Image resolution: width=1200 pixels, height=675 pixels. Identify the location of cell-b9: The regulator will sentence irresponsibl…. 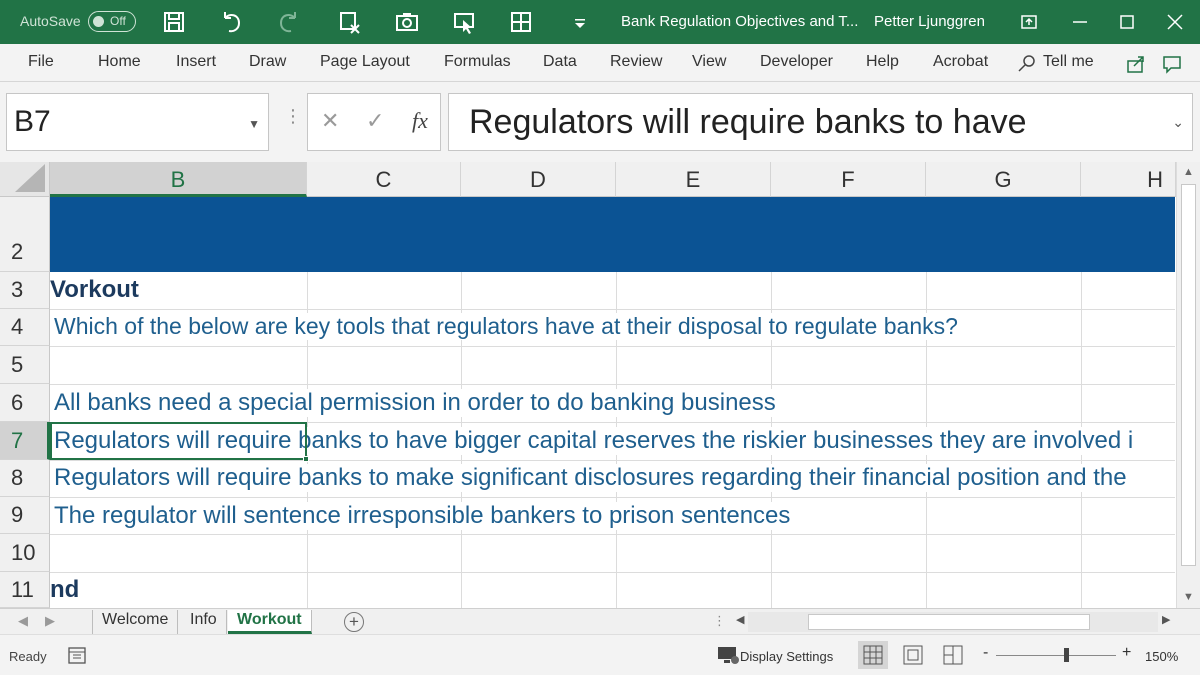
(424, 516).